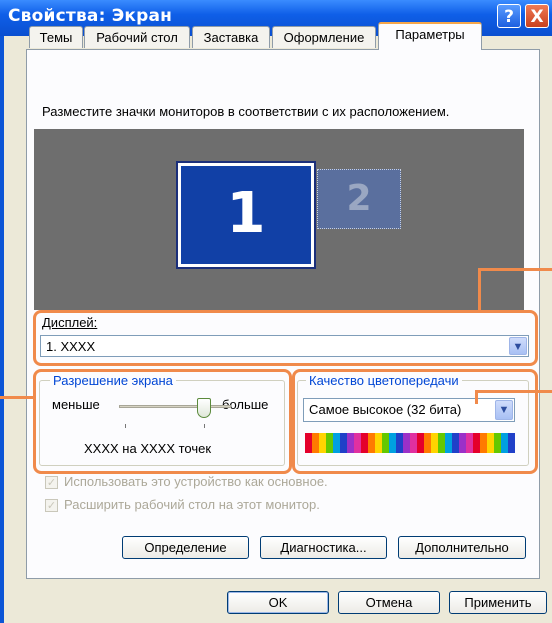 This screenshot has width=552, height=623. Describe the element at coordinates (430, 36) in the screenshot. I see `tab-settings: Параметры` at that location.